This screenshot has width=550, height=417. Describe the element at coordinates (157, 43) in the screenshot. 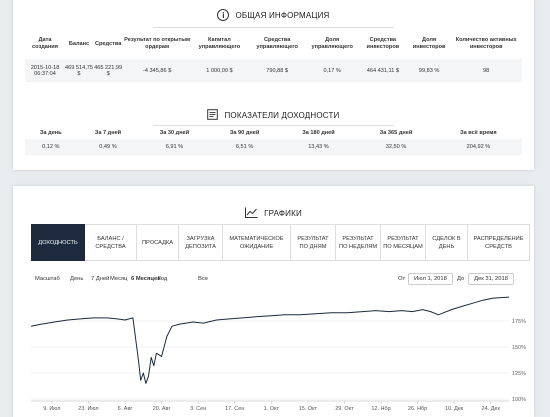

I see `column-header: Результат по открытым ордерам` at that location.